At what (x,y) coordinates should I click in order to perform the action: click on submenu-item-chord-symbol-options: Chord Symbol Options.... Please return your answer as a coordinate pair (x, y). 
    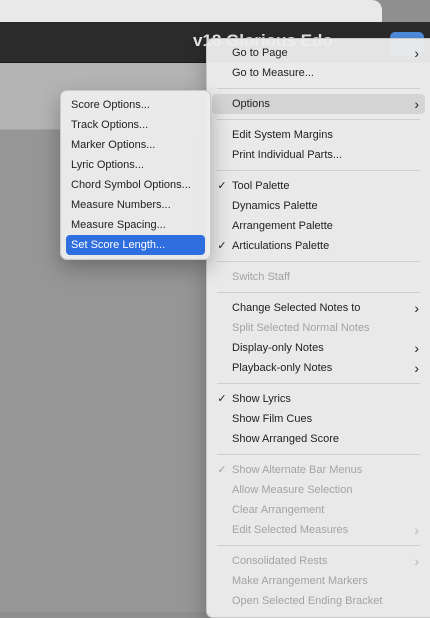
    Looking at the image, I should click on (135, 185).